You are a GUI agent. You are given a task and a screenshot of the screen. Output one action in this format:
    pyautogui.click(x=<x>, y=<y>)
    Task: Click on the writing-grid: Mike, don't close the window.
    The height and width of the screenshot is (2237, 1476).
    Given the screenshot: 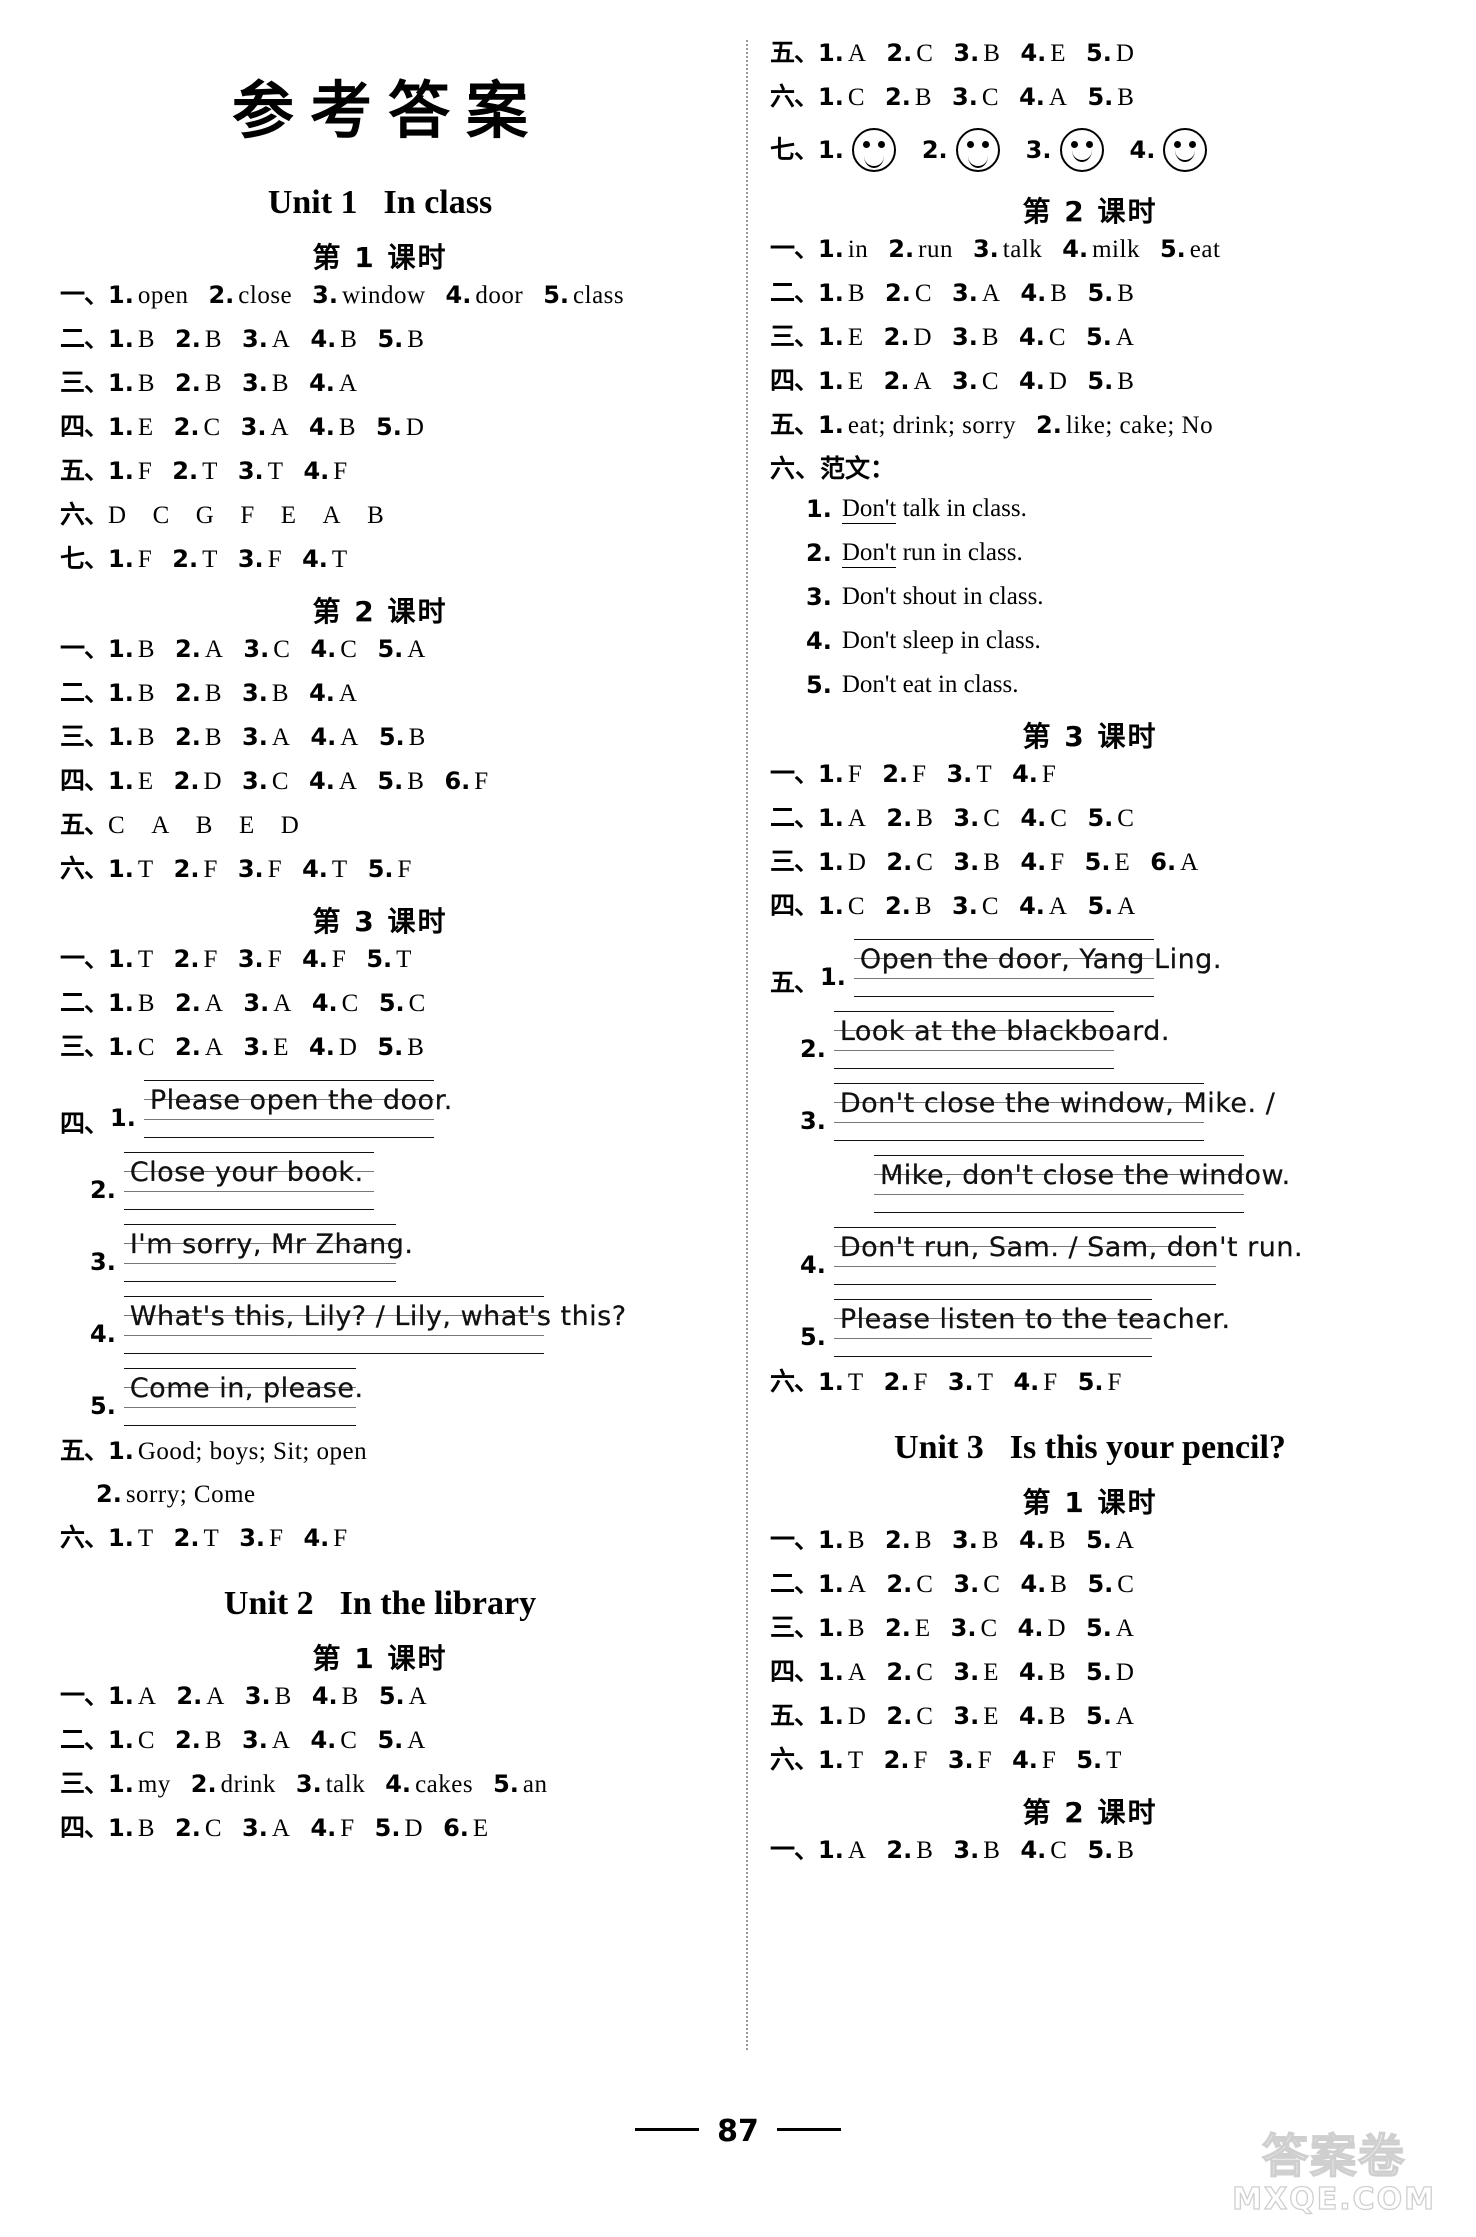 What is the action you would take?
    pyautogui.click(x=1082, y=1184)
    